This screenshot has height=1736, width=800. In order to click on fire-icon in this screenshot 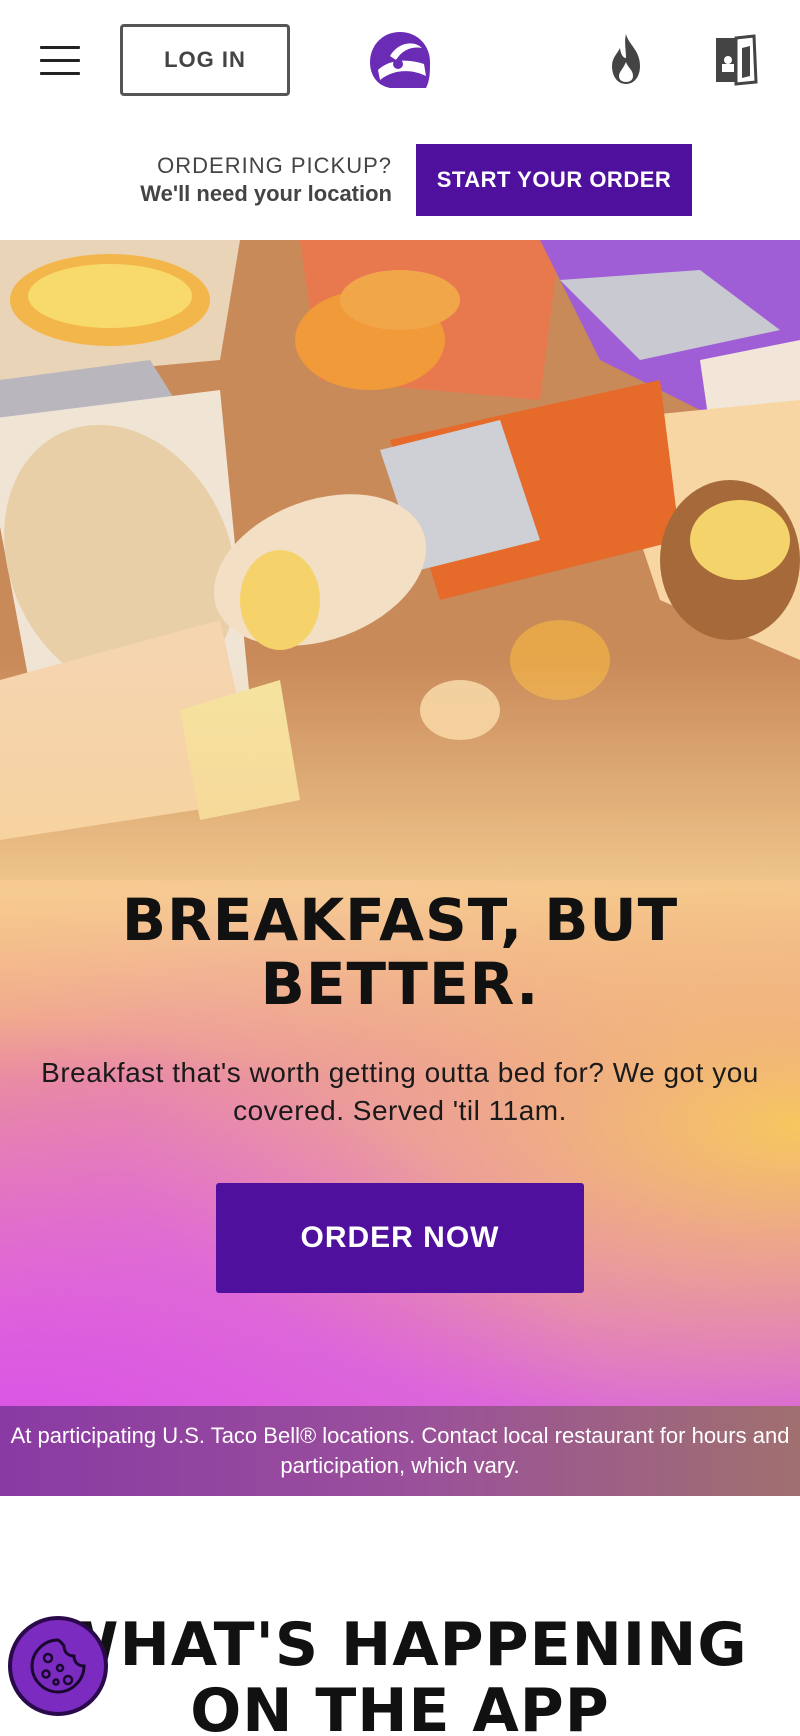, I will do `click(626, 59)`.